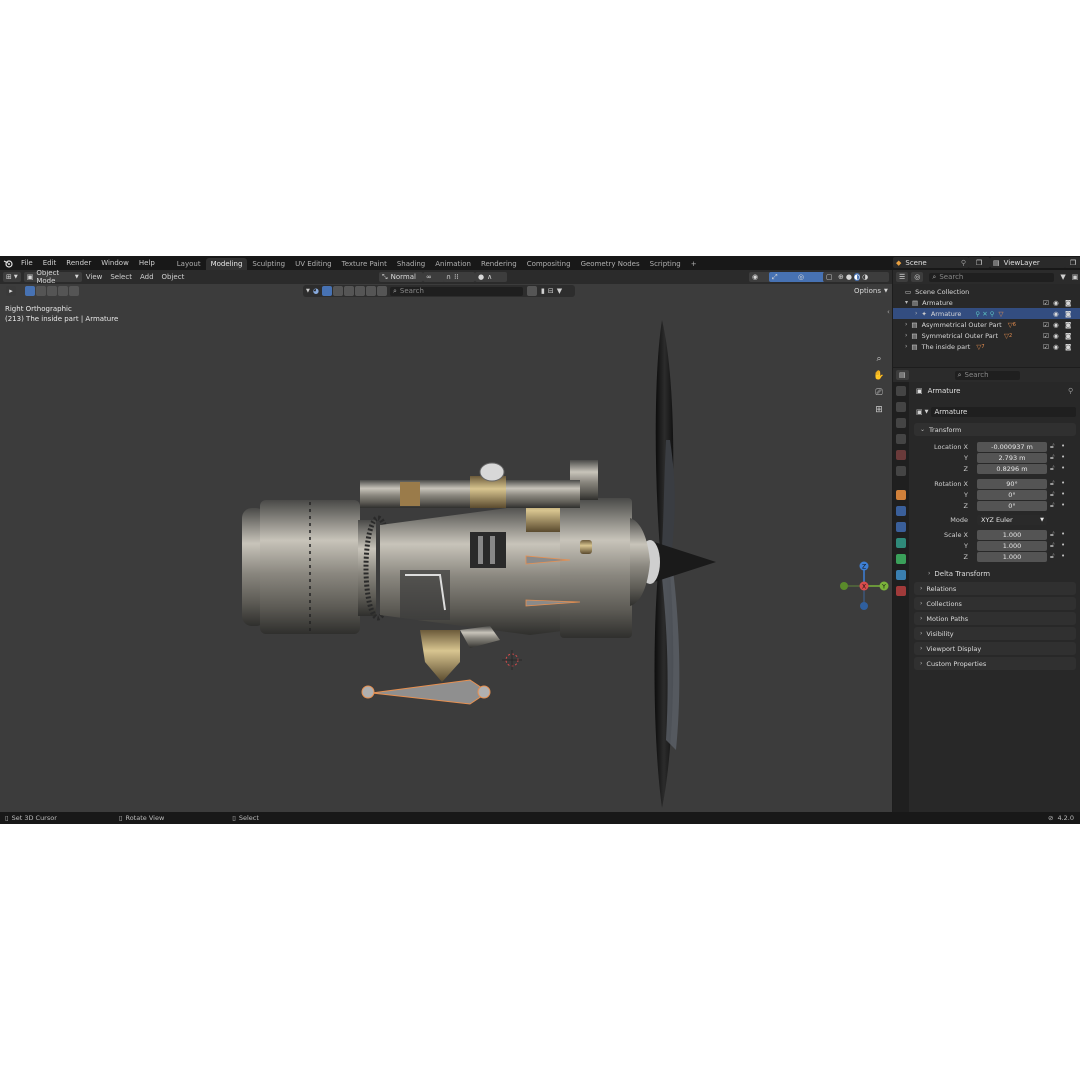  I want to click on particles-tab-icon, so click(901, 527).